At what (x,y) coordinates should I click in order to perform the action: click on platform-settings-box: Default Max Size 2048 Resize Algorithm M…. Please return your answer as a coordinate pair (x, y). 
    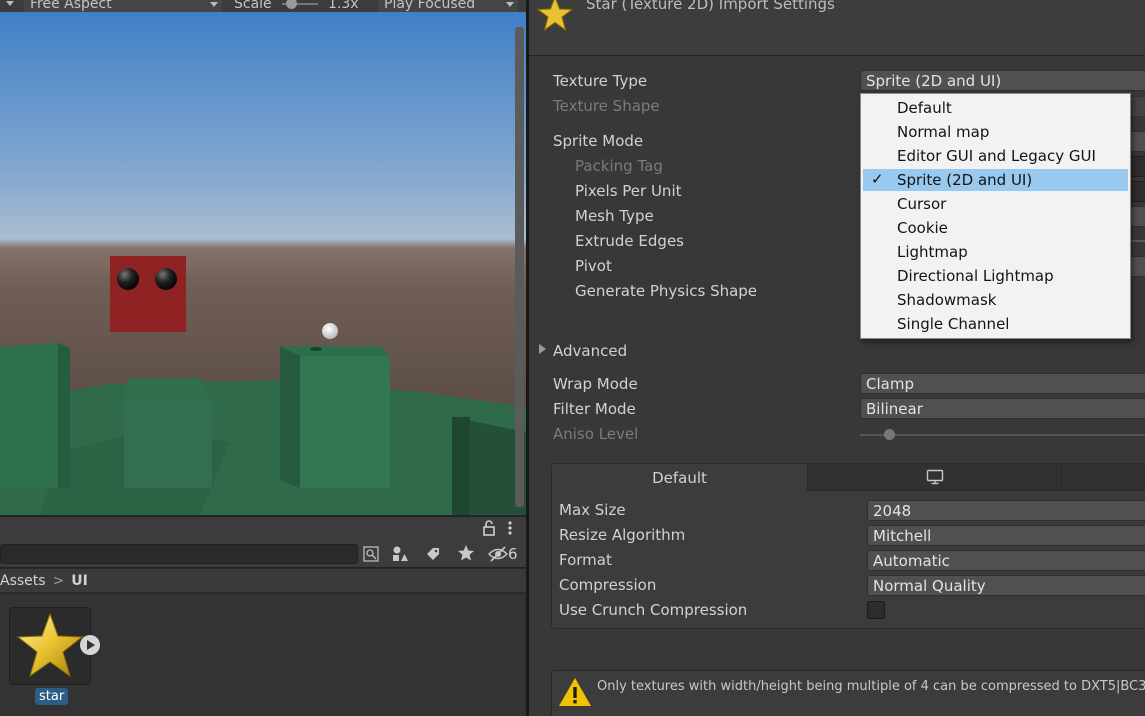
    Looking at the image, I should click on (848, 546).